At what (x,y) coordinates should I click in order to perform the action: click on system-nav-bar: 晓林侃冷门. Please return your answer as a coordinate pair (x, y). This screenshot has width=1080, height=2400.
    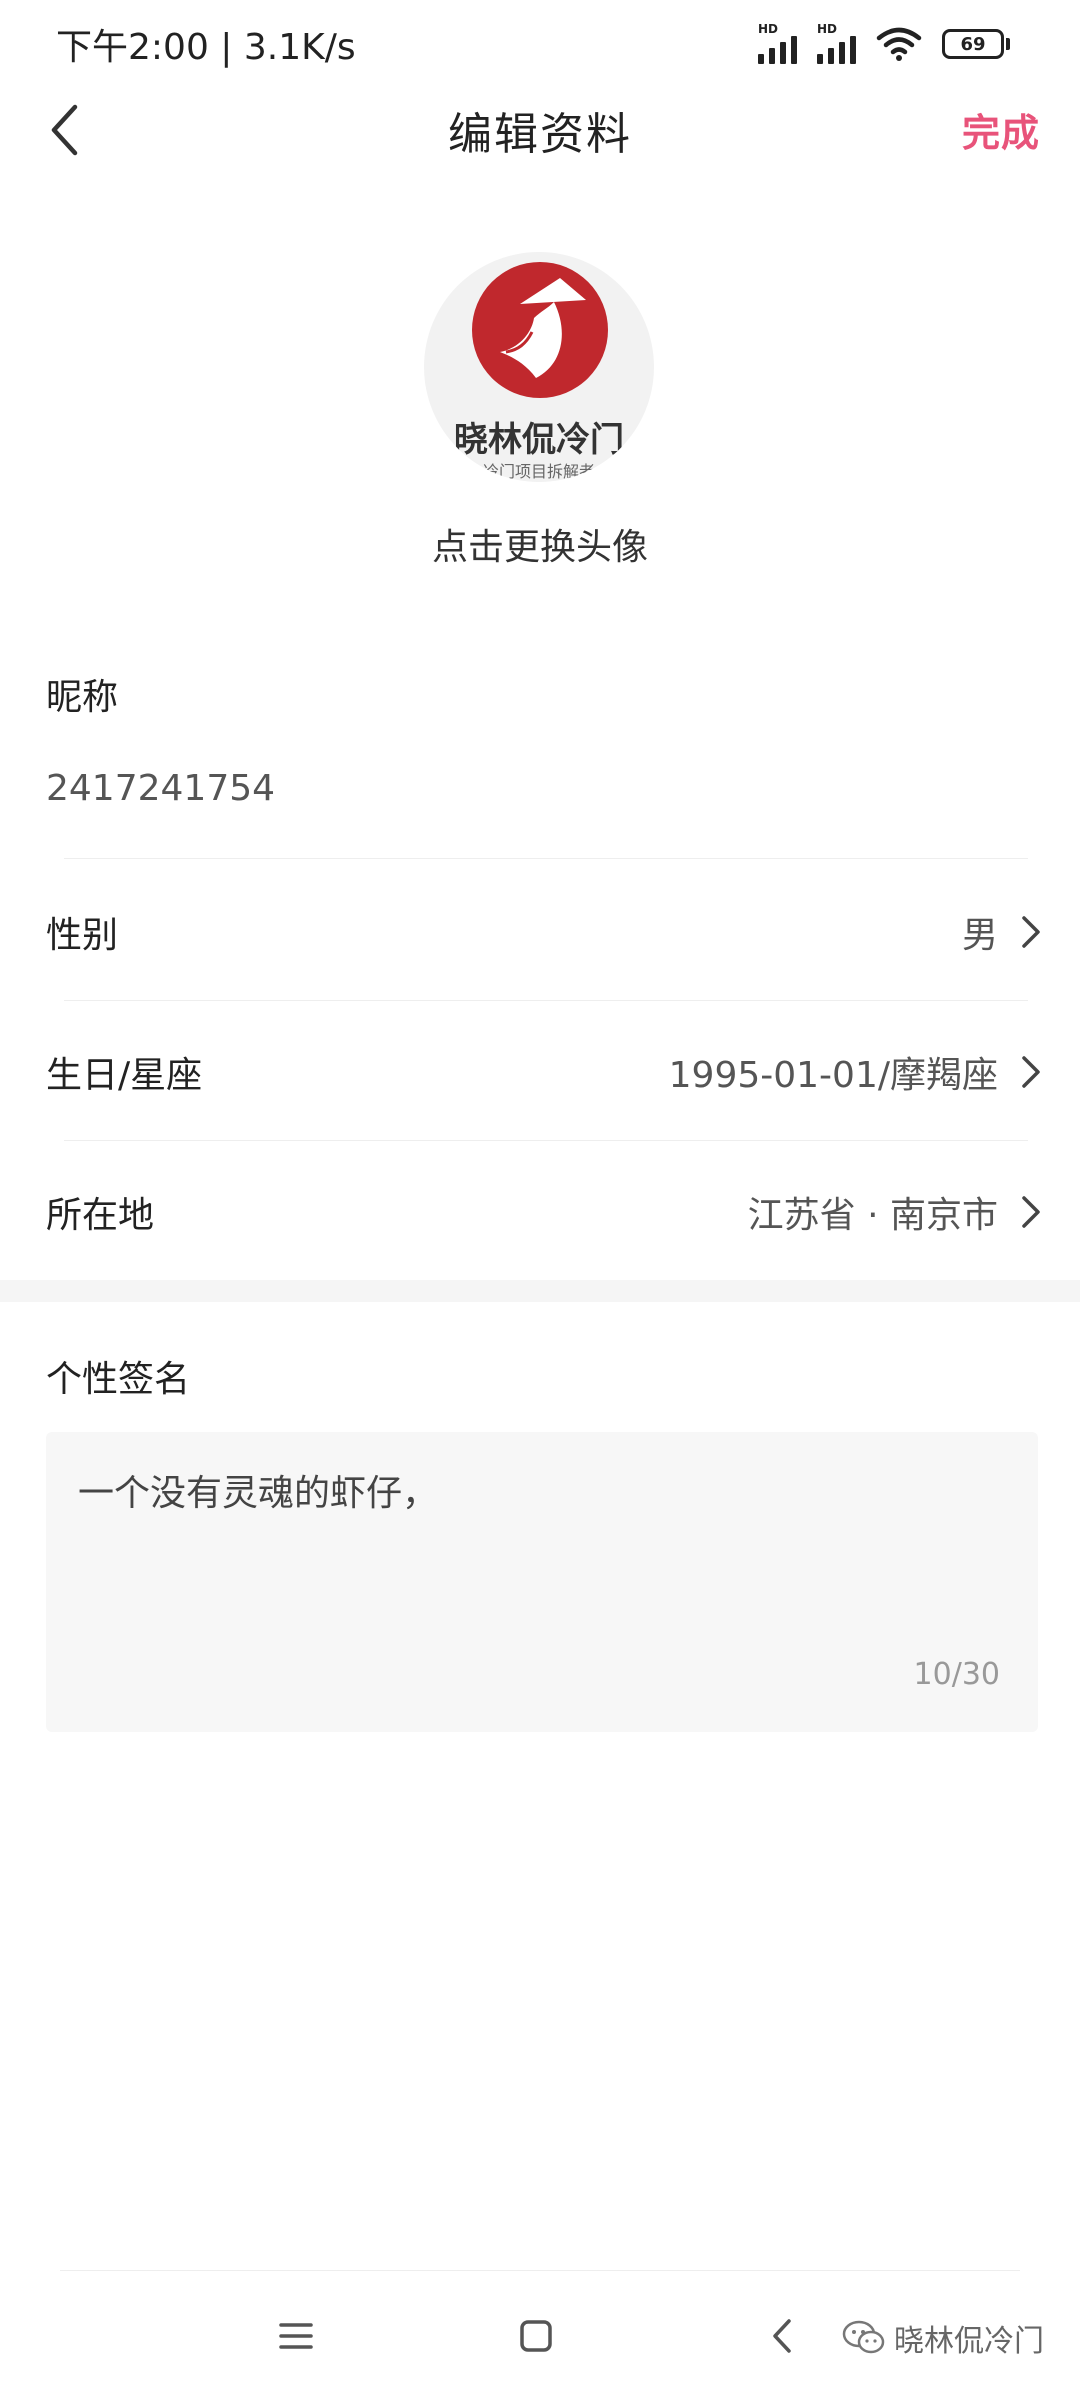
    Looking at the image, I should click on (540, 2335).